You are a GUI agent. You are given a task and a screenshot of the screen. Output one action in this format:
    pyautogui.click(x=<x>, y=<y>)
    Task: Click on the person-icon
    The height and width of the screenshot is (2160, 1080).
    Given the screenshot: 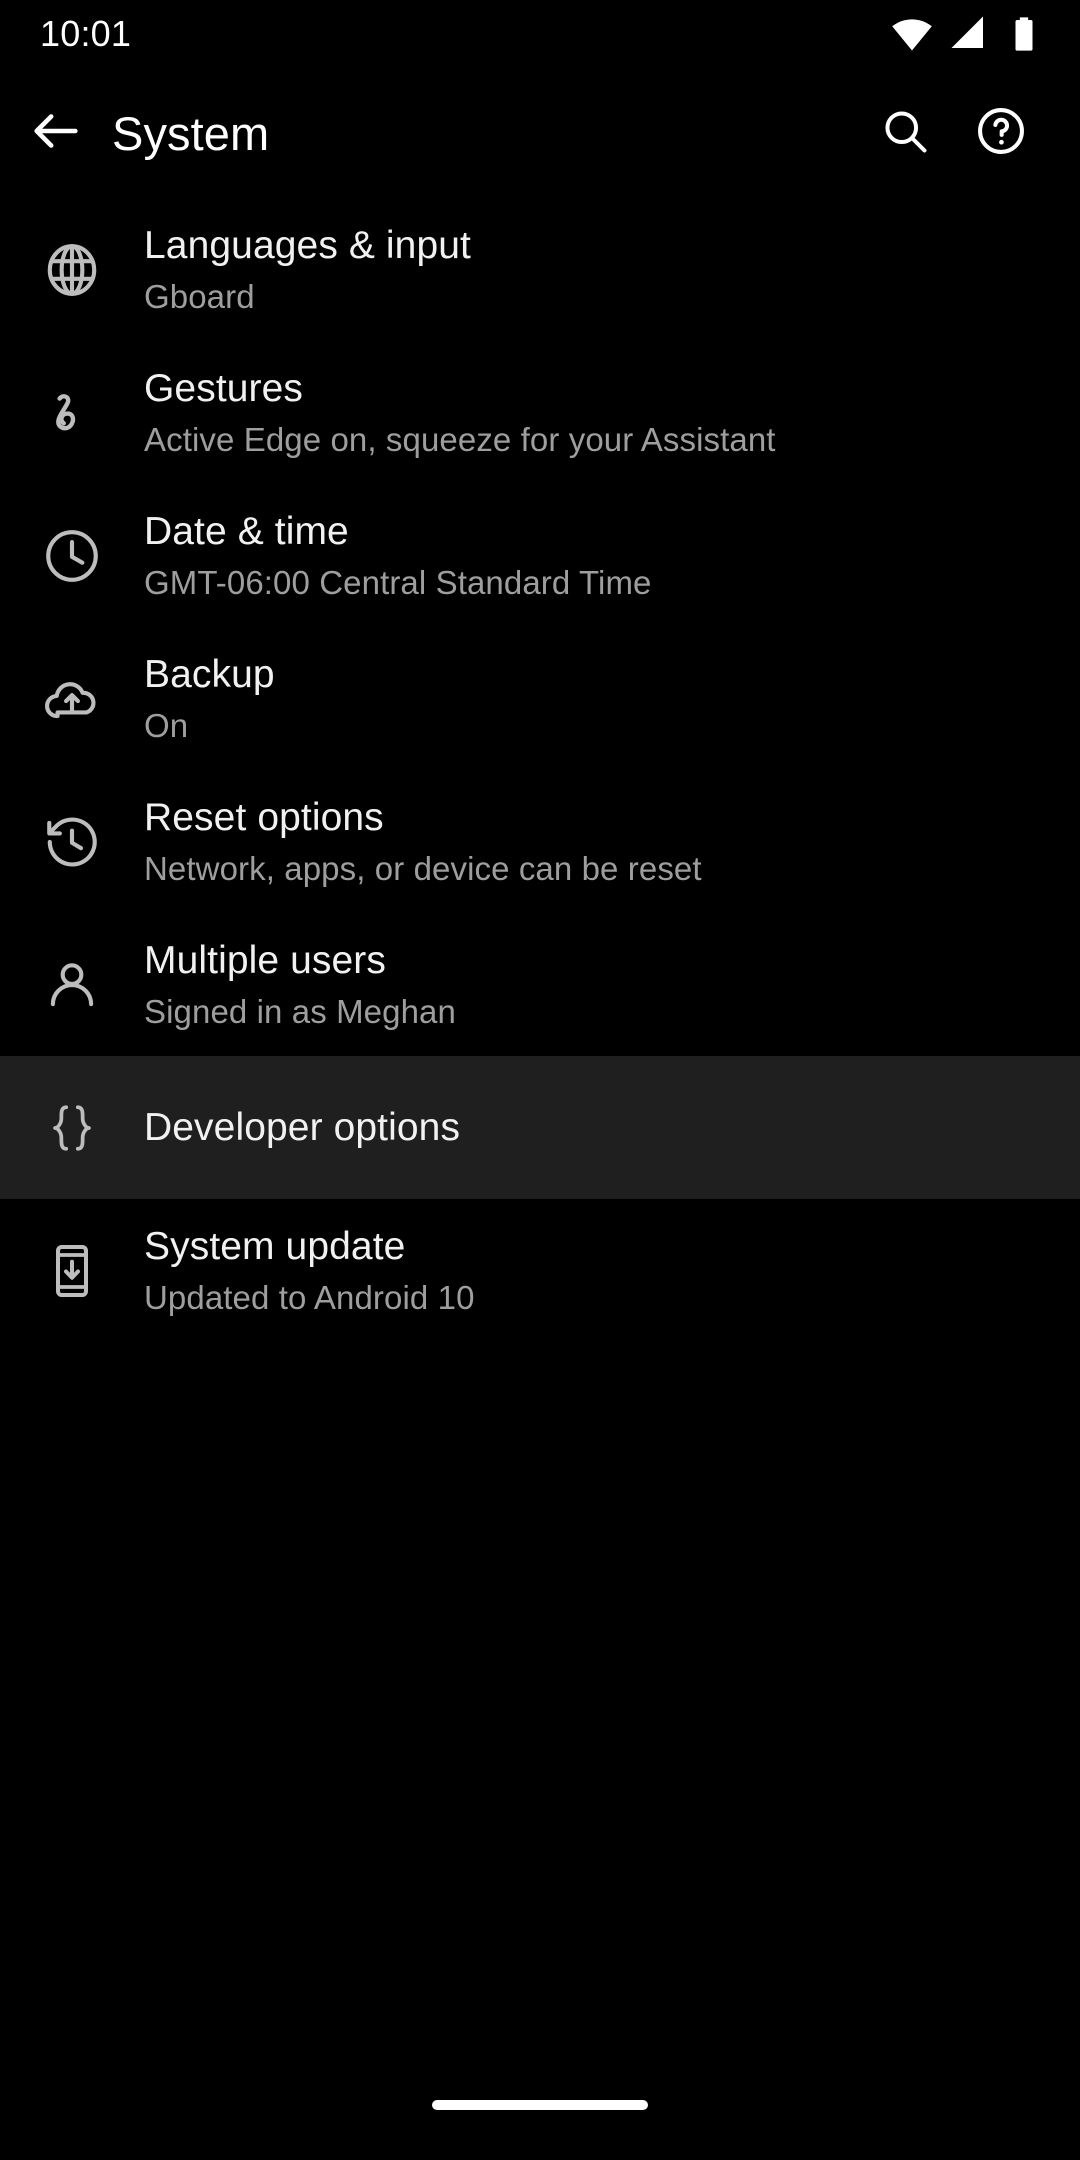 What is the action you would take?
    pyautogui.click(x=72, y=984)
    